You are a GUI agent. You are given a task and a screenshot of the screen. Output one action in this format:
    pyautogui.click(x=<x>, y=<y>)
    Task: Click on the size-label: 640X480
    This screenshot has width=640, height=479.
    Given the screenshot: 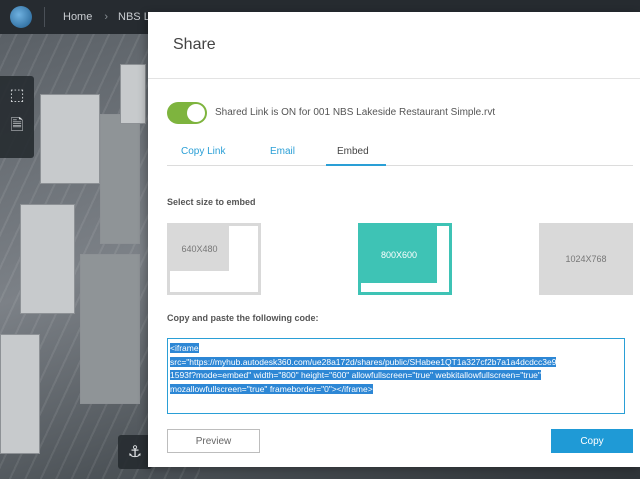 What is the action you would take?
    pyautogui.click(x=199, y=248)
    